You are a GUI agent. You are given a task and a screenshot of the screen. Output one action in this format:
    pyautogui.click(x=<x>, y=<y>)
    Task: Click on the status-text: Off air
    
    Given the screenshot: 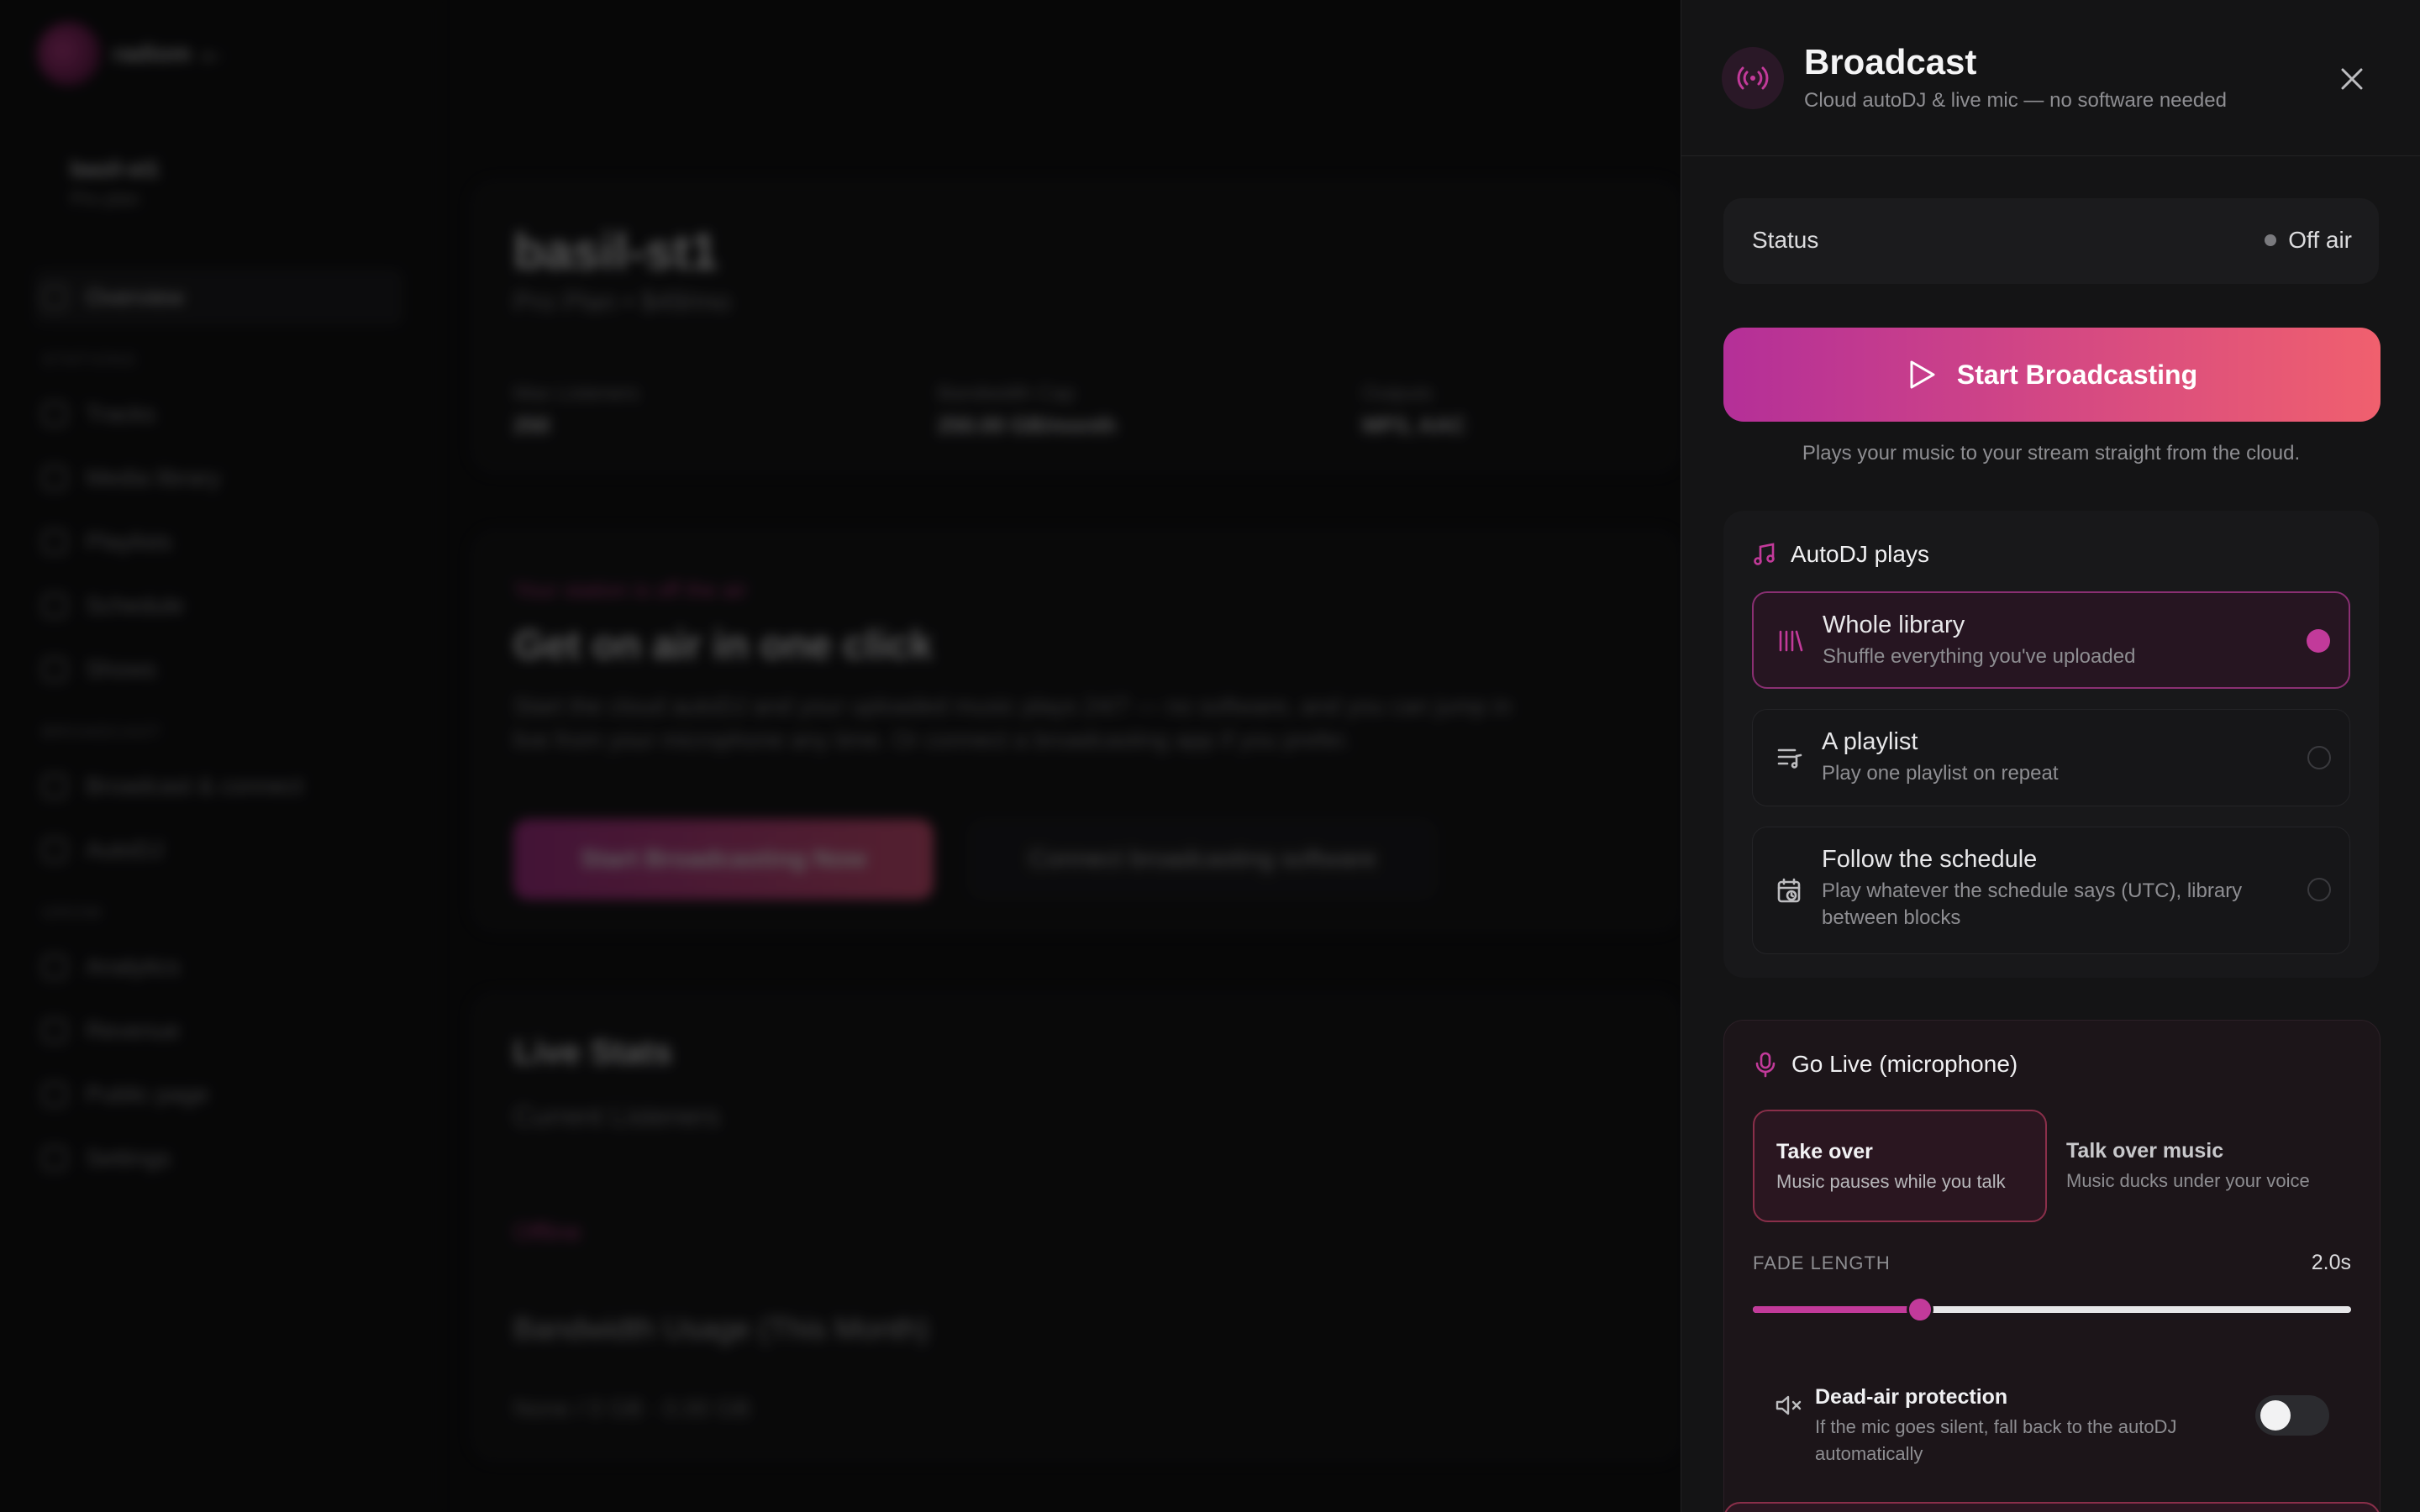 What is the action you would take?
    pyautogui.click(x=2320, y=240)
    